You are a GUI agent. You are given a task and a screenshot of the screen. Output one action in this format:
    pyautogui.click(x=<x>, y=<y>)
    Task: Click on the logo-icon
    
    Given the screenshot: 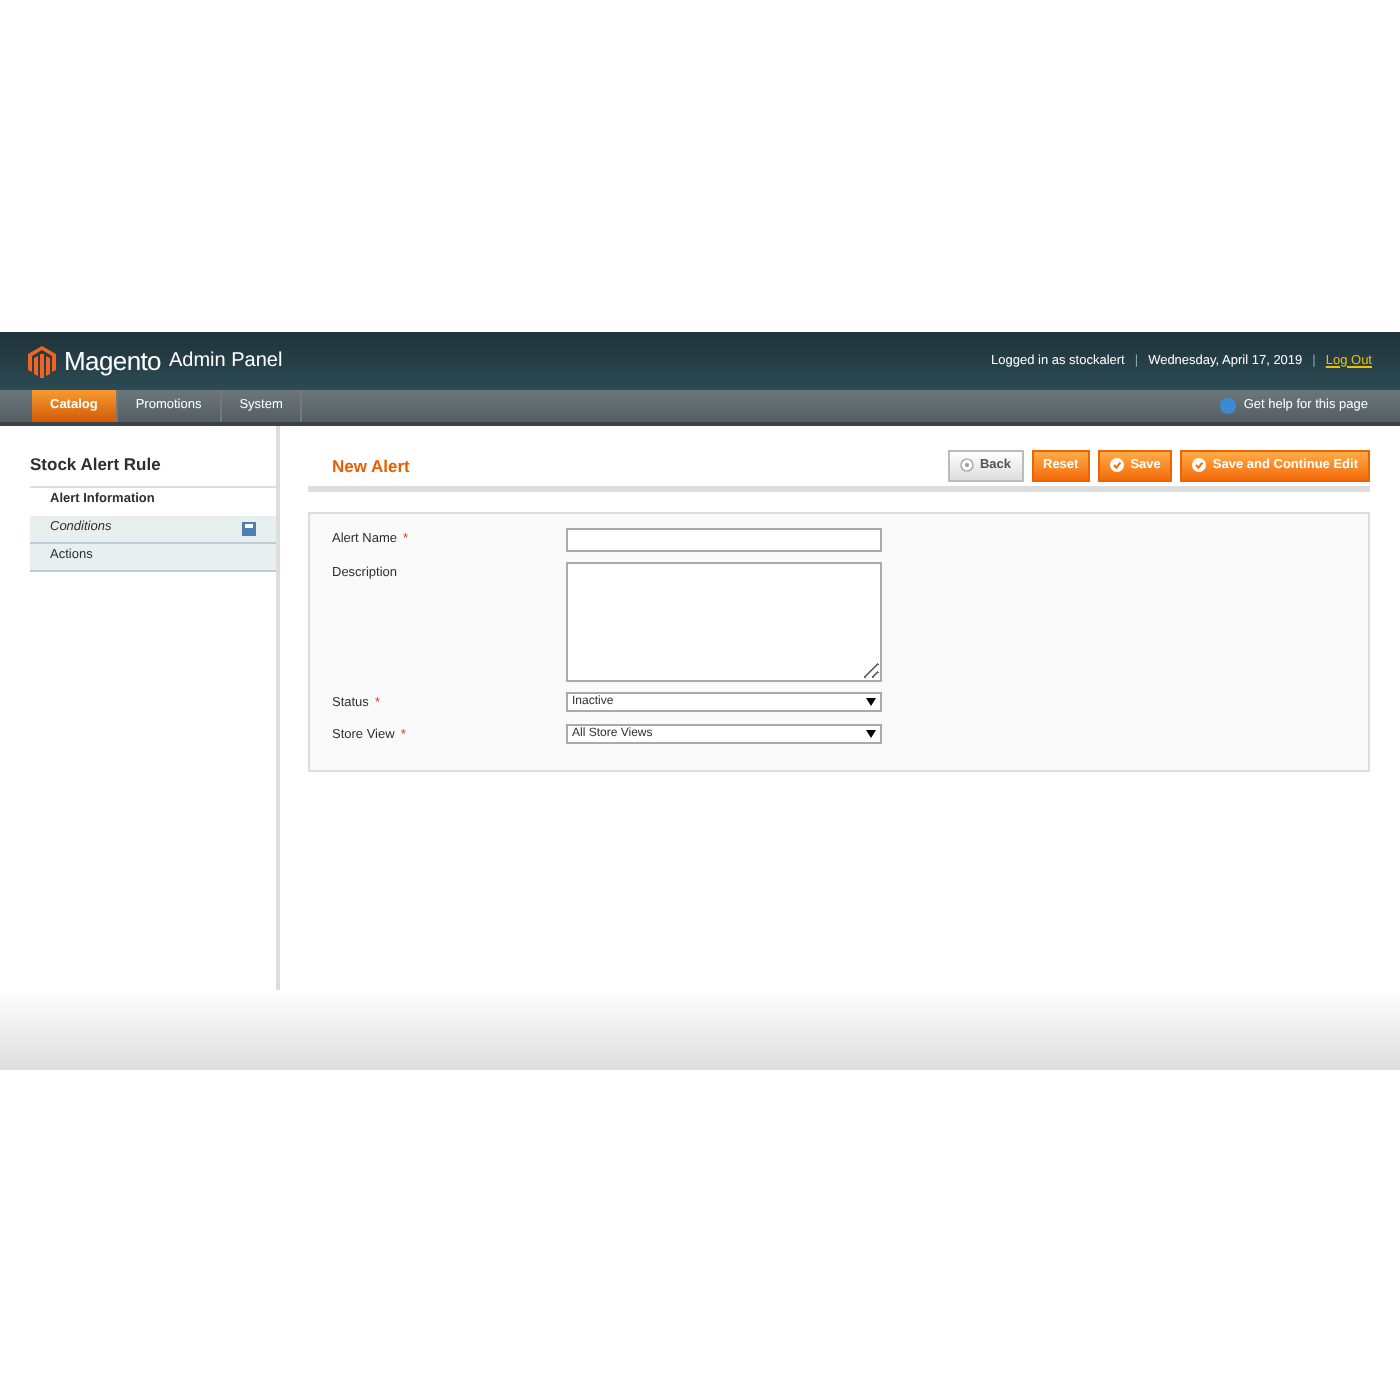 What is the action you would take?
    pyautogui.click(x=42, y=361)
    